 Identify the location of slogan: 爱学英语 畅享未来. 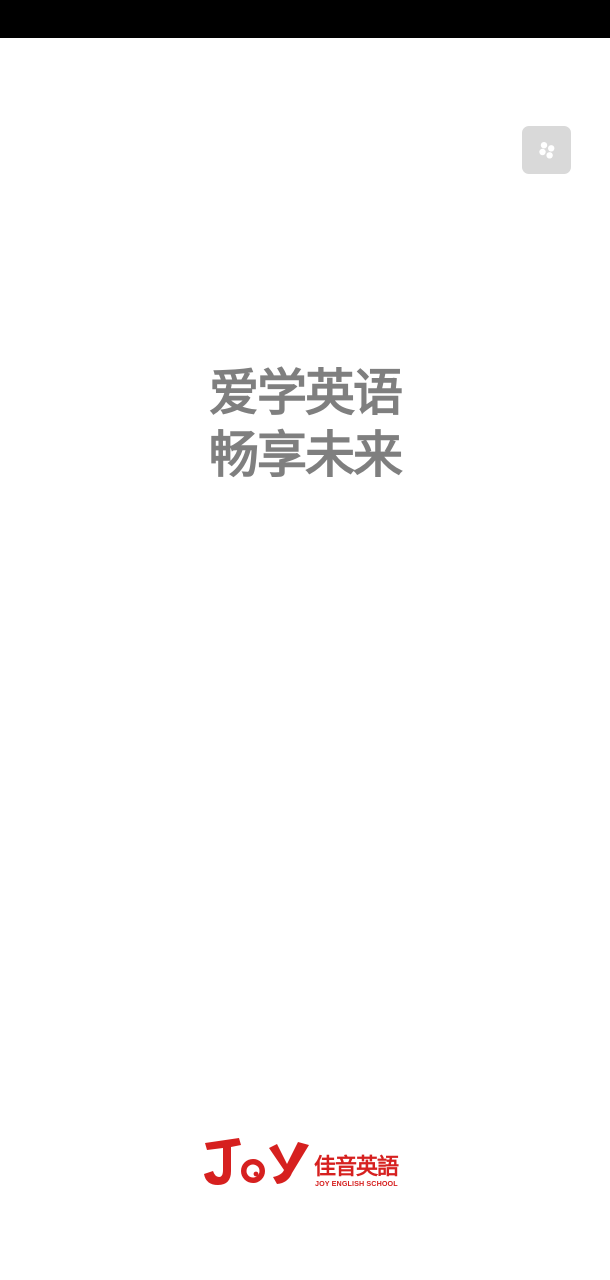
(305, 424).